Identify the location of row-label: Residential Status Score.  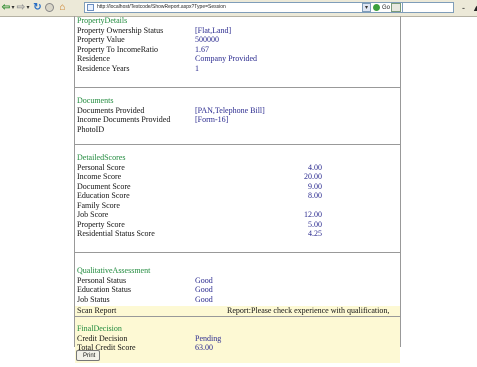
(116, 233).